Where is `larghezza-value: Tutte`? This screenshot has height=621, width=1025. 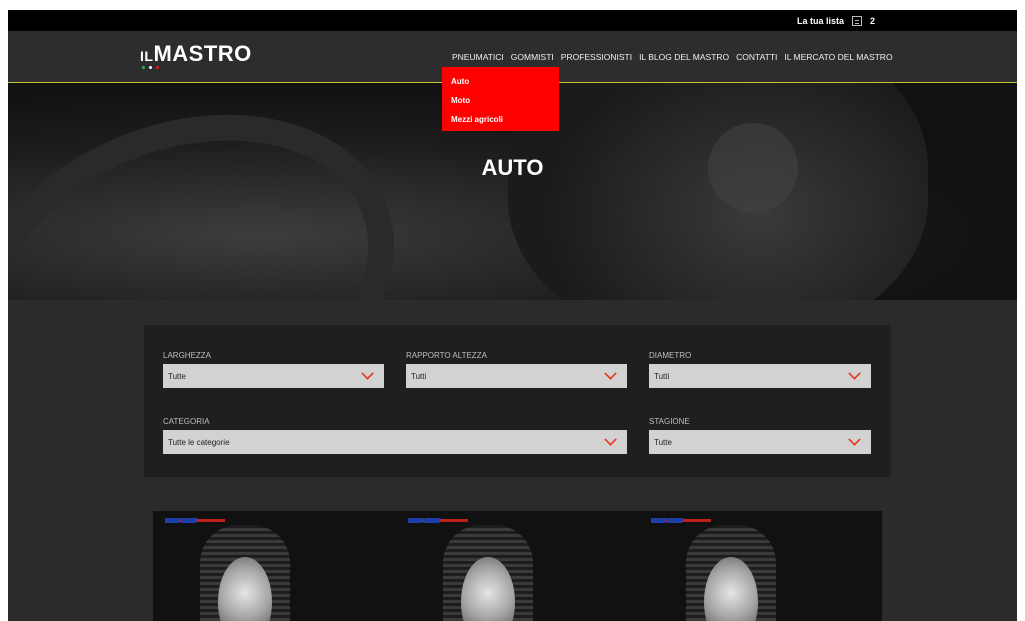 larghezza-value: Tutte is located at coordinates (177, 376).